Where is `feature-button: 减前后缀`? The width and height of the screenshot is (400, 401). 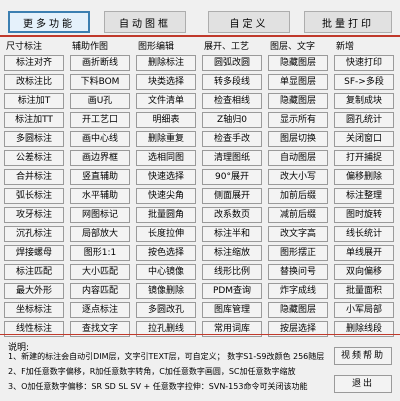 feature-button: 减前后缀 is located at coordinates (298, 215).